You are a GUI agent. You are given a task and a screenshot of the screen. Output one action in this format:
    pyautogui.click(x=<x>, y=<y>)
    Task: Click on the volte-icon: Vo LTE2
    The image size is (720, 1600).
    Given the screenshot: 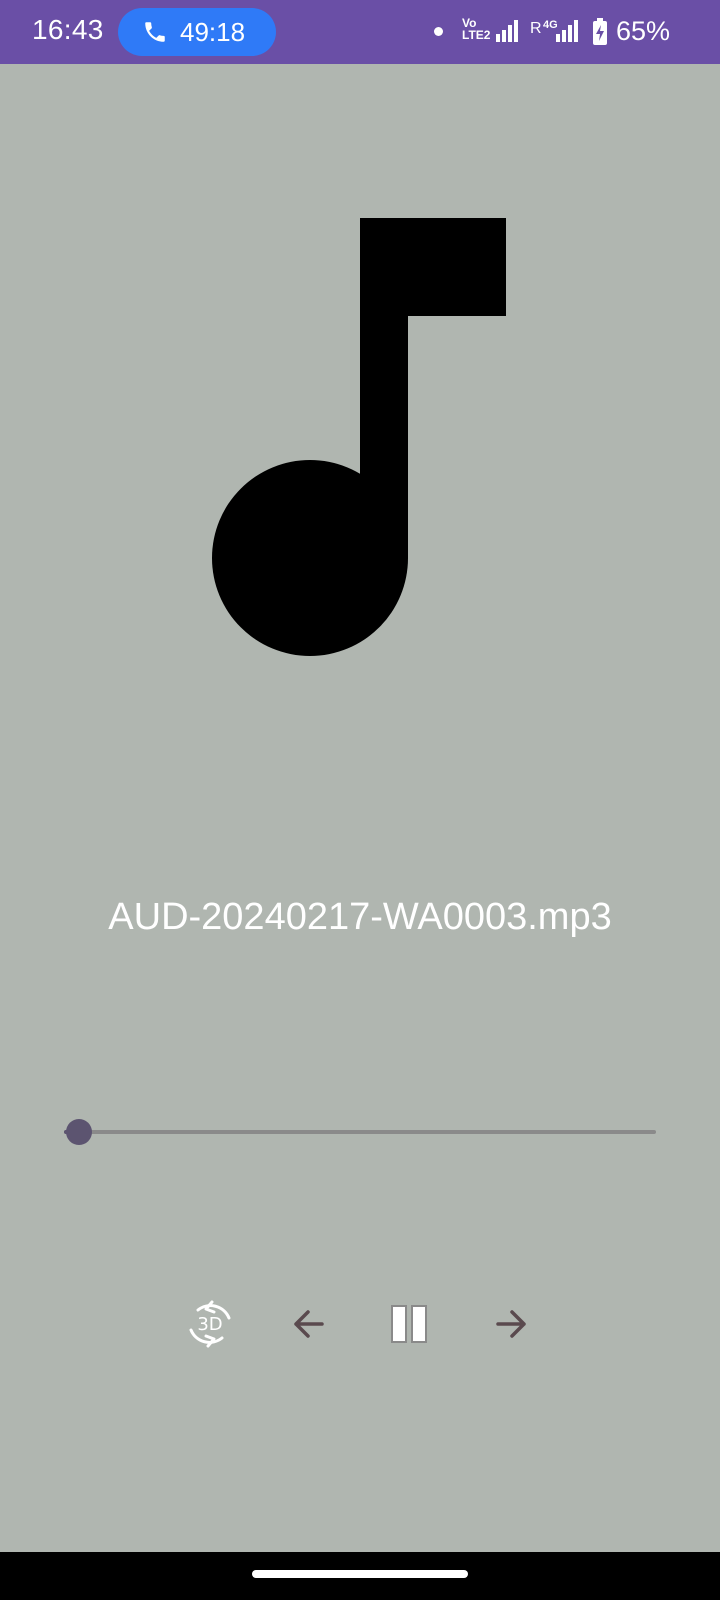 What is the action you would take?
    pyautogui.click(x=476, y=29)
    